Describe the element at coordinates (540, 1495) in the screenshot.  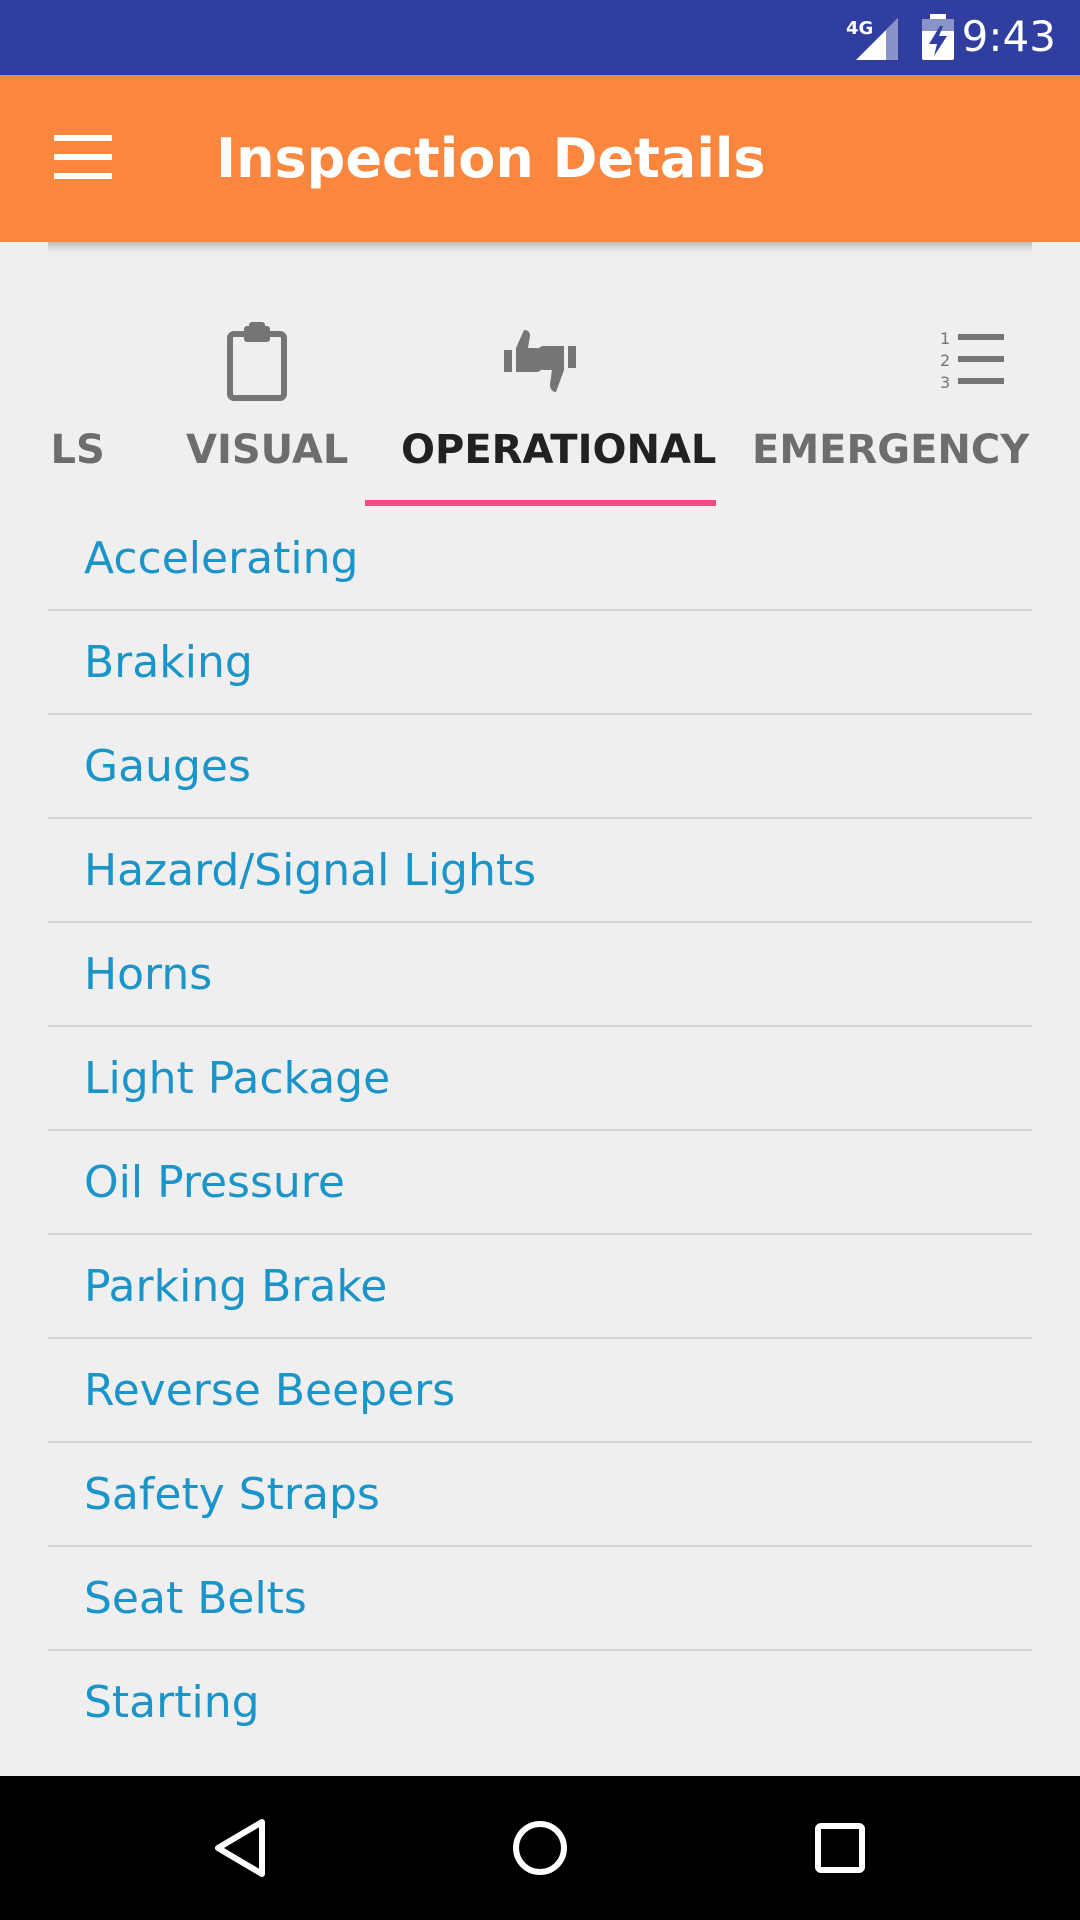
I see `list-item: Safety Straps` at that location.